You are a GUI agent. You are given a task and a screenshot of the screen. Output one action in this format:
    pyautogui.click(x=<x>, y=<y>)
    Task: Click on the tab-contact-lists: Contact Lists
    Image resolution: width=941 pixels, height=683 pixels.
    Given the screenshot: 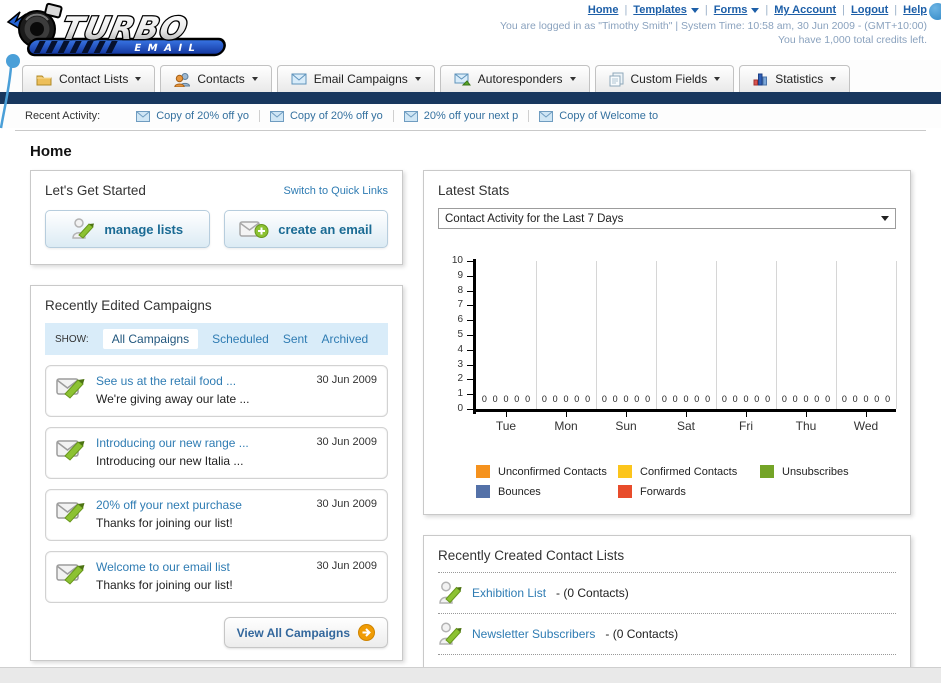 What is the action you would take?
    pyautogui.click(x=89, y=78)
    